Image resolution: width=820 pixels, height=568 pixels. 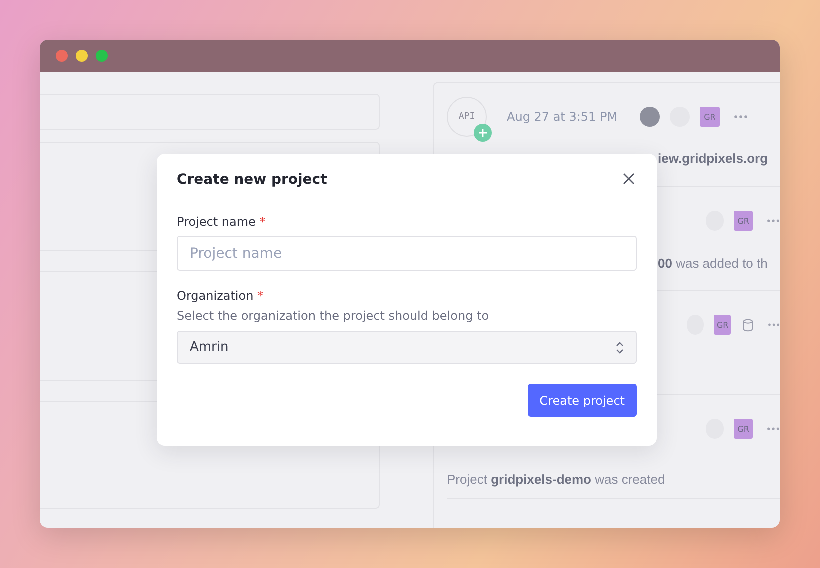 What do you see at coordinates (582, 400) in the screenshot?
I see `create-project-button: Create project` at bounding box center [582, 400].